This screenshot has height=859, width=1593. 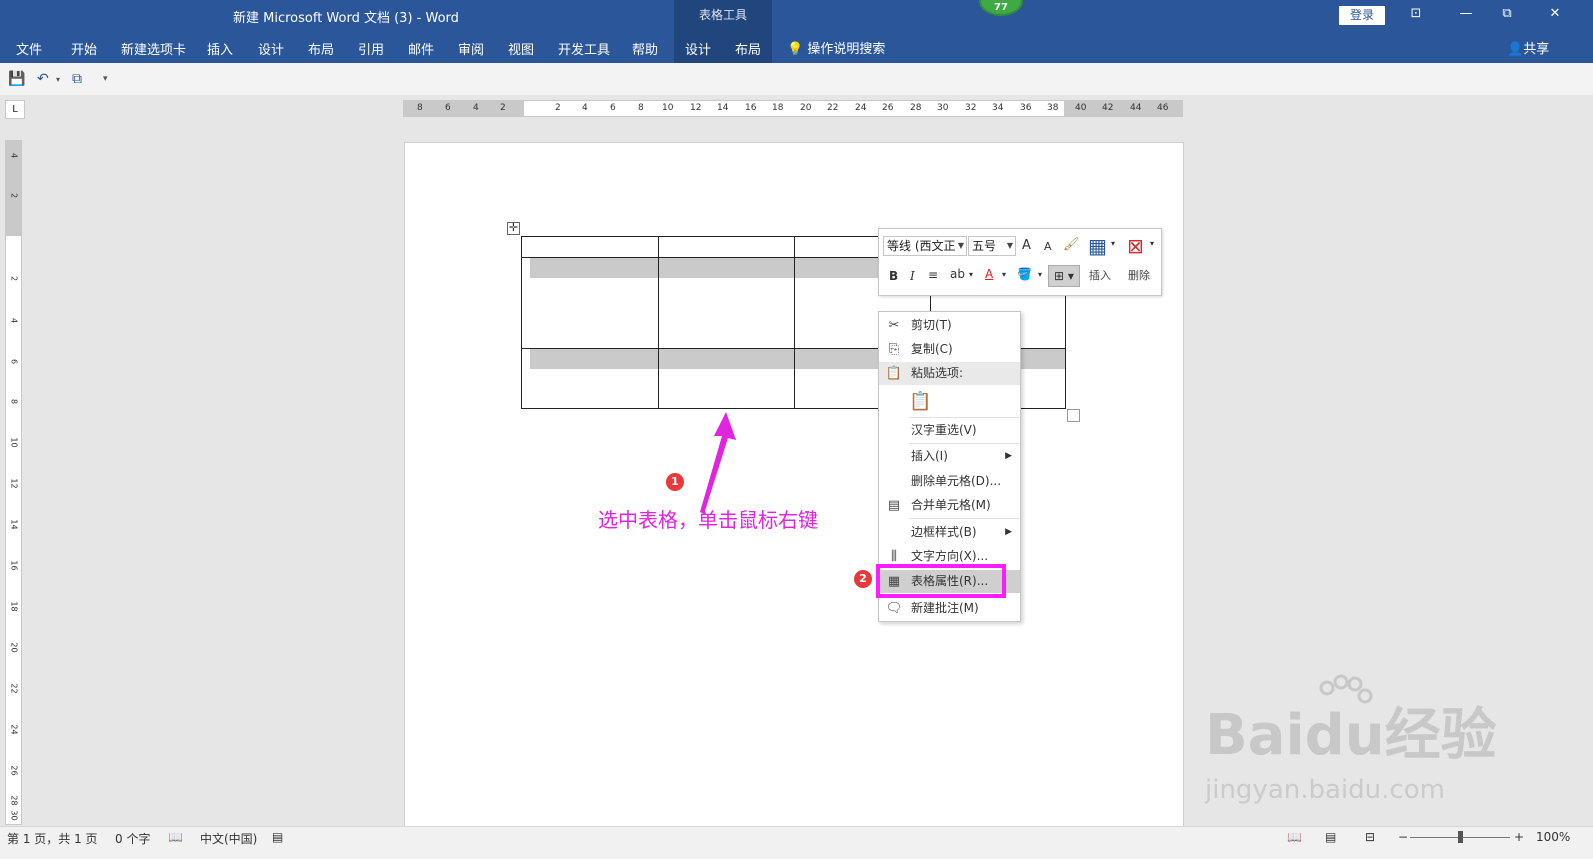 I want to click on zoom-in-button: +, so click(x=1519, y=837).